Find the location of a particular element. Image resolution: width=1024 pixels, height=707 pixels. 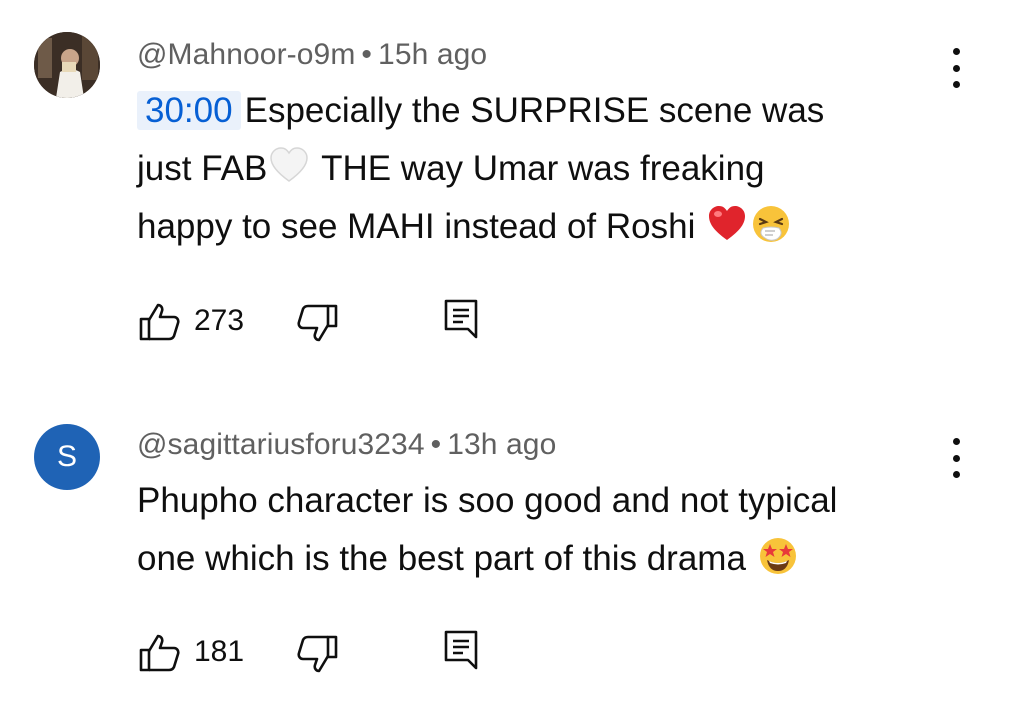

author-handle: @Mahnoor-o9m is located at coordinates (246, 54).